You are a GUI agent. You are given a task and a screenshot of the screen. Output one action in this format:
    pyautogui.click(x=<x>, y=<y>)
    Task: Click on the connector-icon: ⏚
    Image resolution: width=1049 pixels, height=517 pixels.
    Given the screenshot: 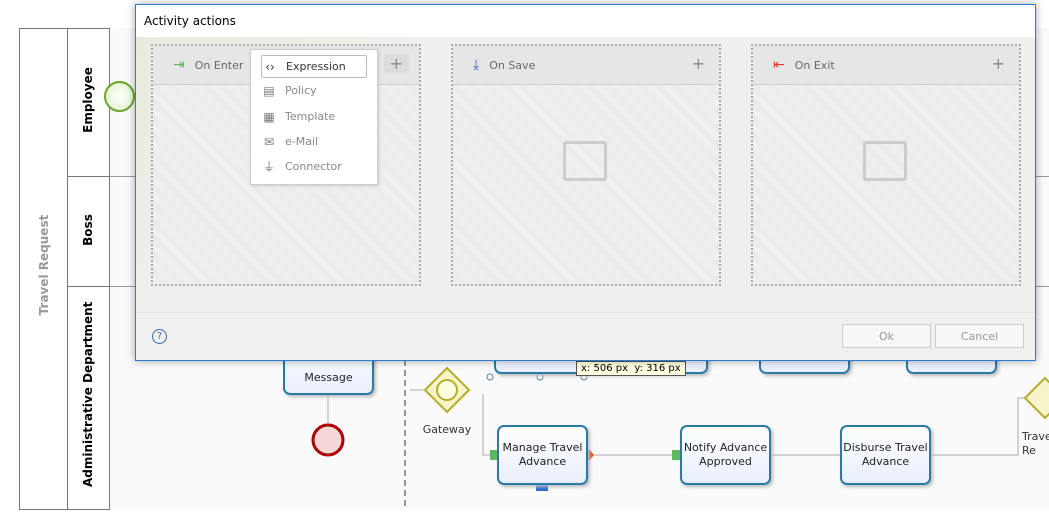 What is the action you would take?
    pyautogui.click(x=268, y=167)
    